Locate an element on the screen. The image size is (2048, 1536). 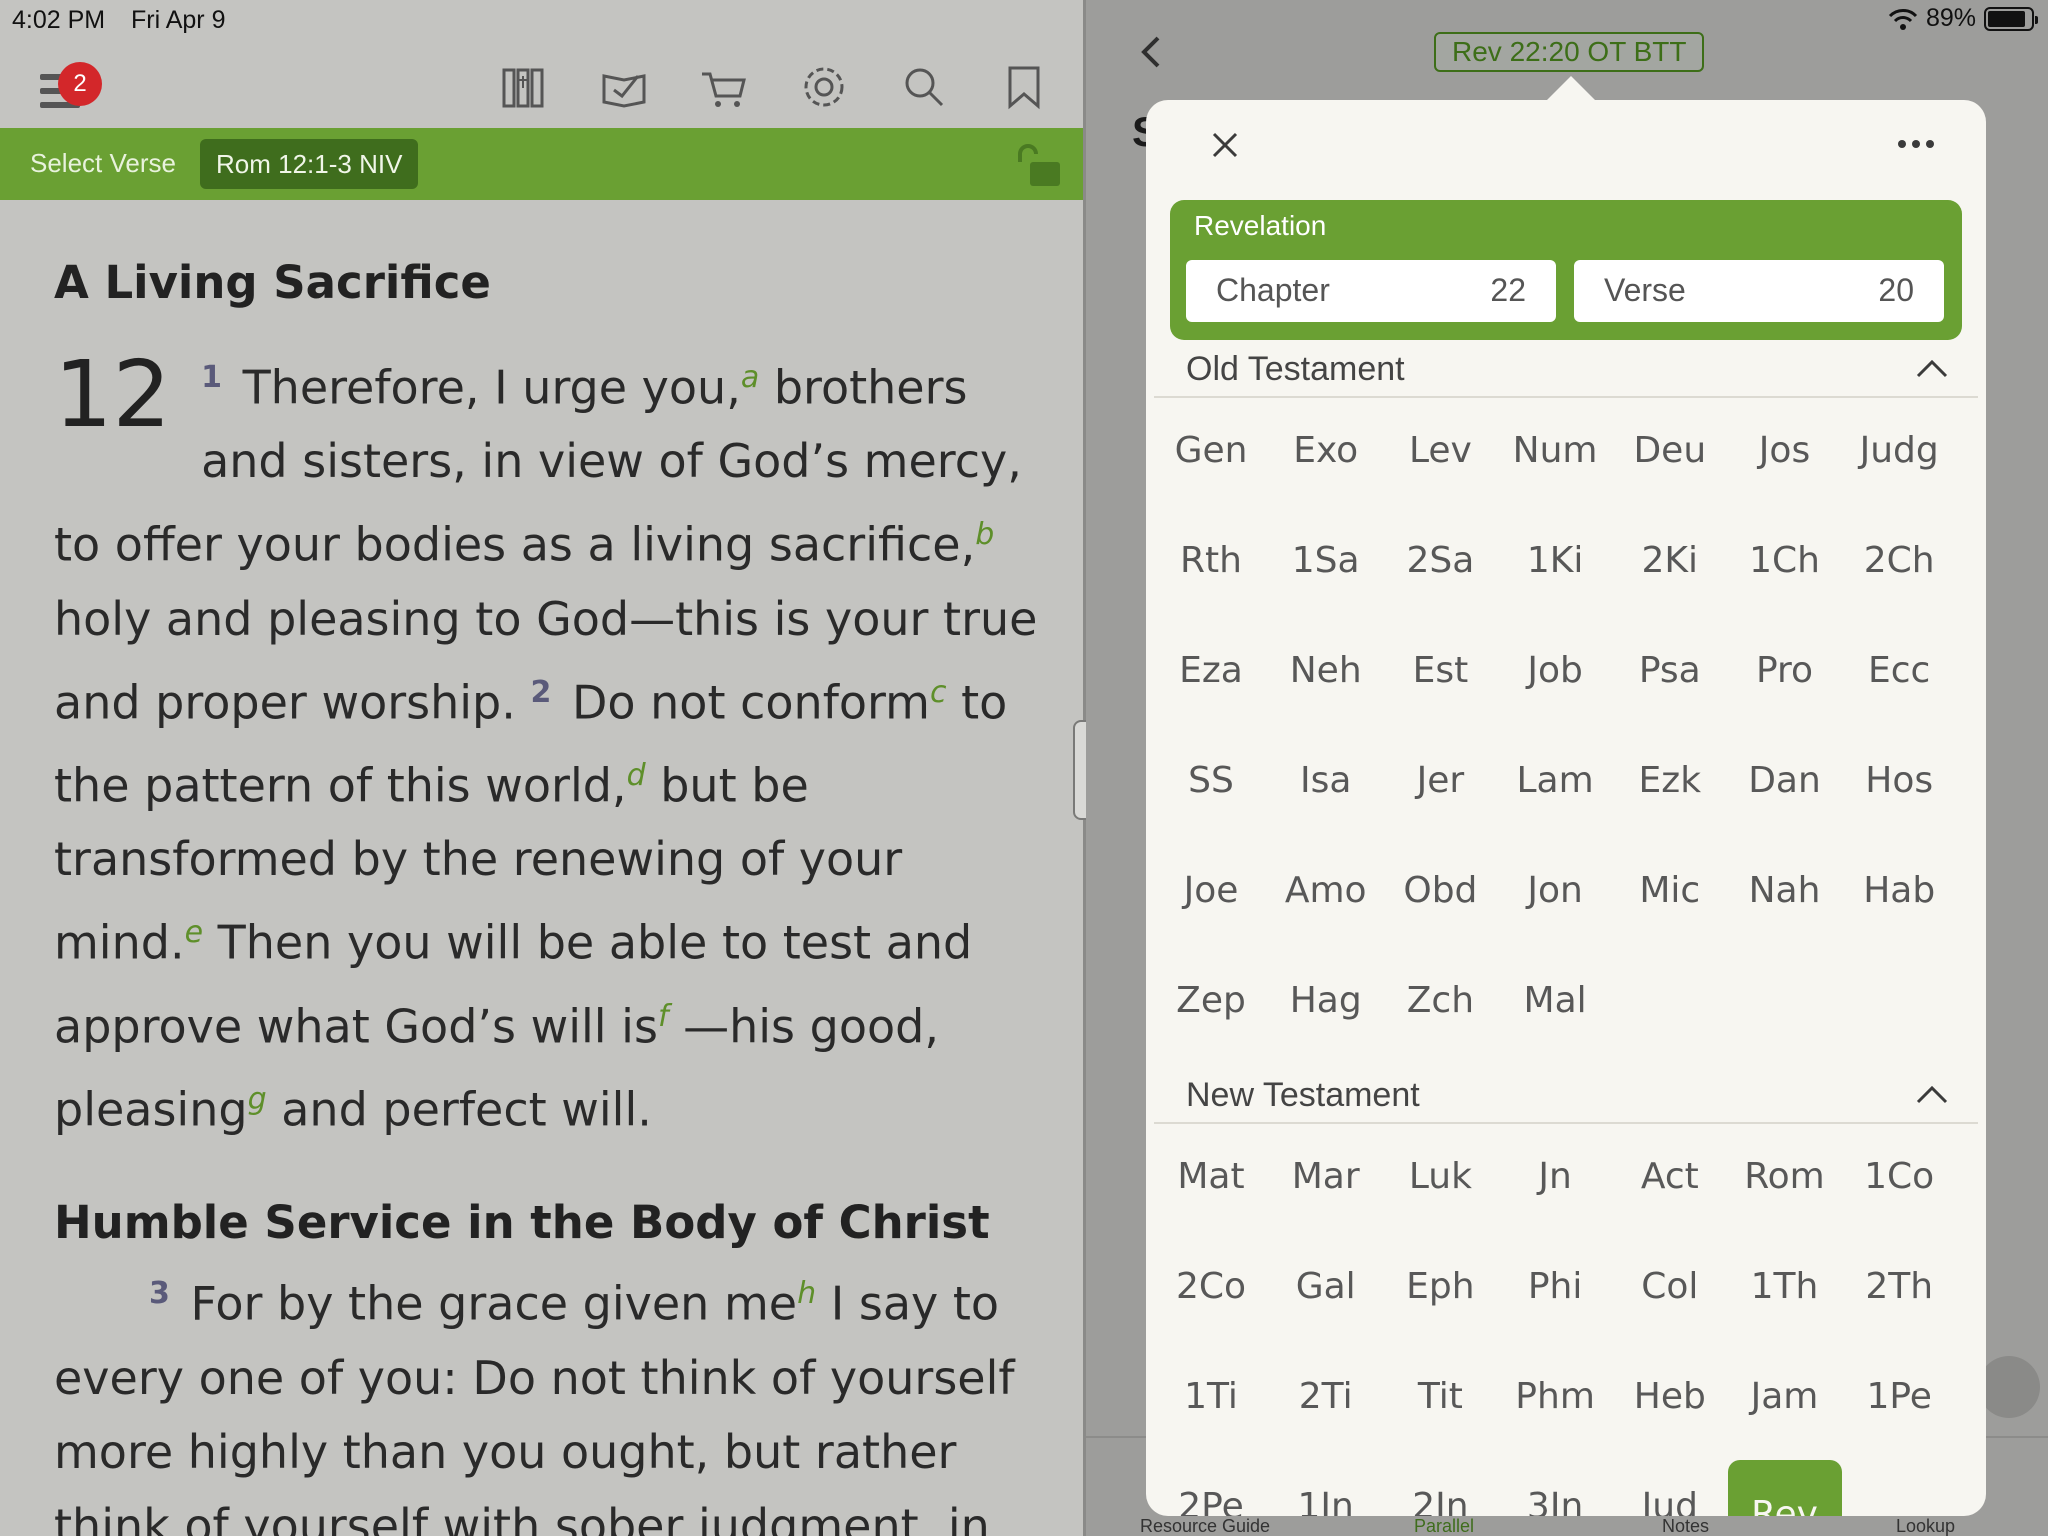
book-rev: Rev is located at coordinates (1784, 1488).